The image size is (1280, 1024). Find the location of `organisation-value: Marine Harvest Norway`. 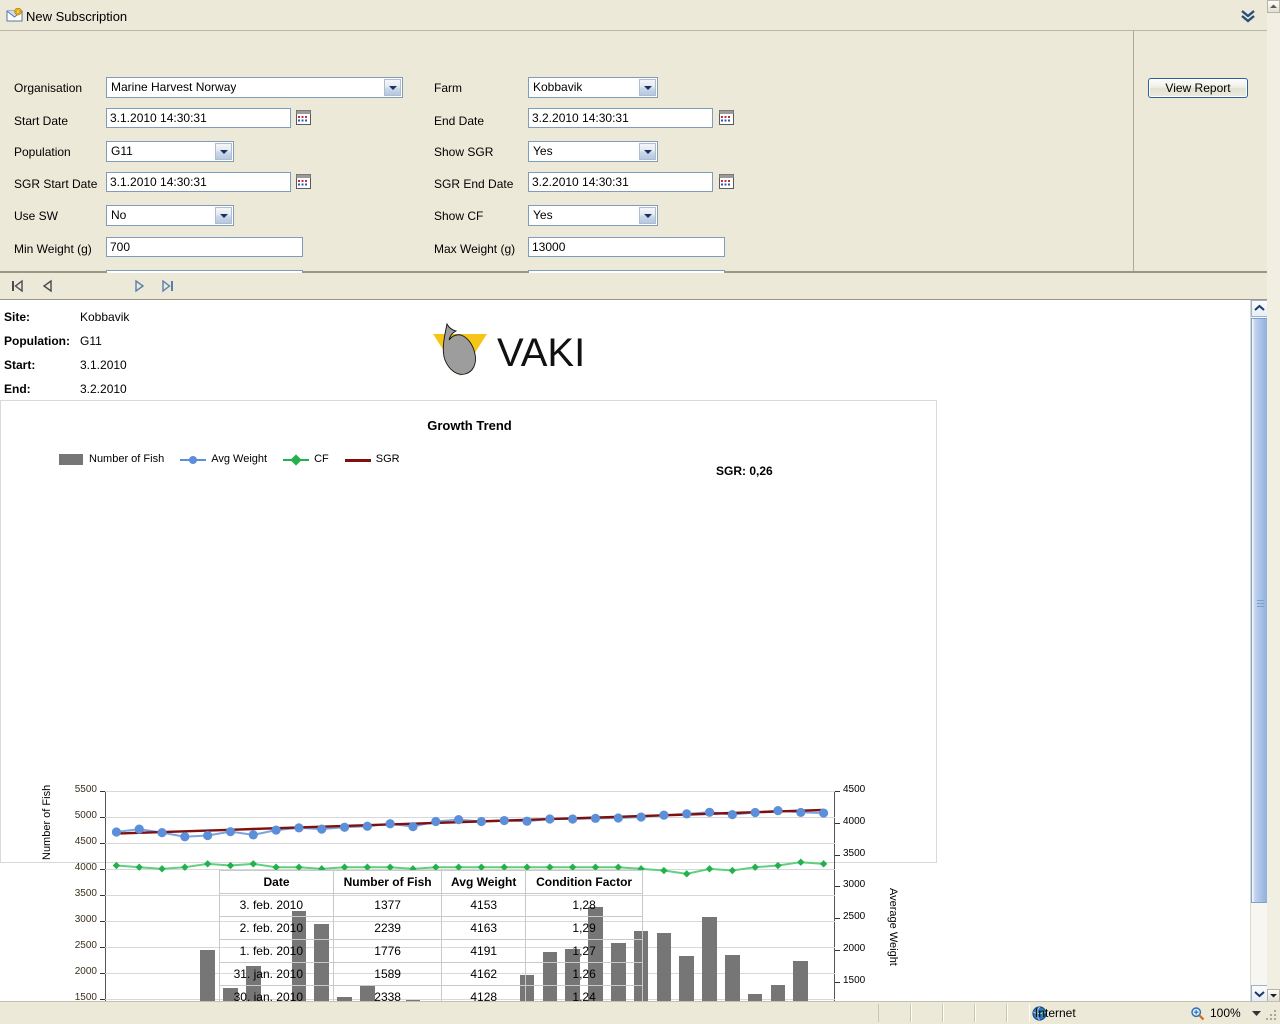

organisation-value: Marine Harvest Norway is located at coordinates (174, 87).